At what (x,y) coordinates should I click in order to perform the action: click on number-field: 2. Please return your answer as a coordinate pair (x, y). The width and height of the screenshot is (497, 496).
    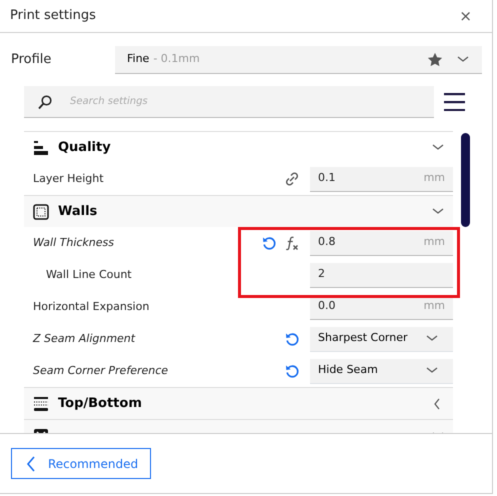
    Looking at the image, I should click on (381, 275).